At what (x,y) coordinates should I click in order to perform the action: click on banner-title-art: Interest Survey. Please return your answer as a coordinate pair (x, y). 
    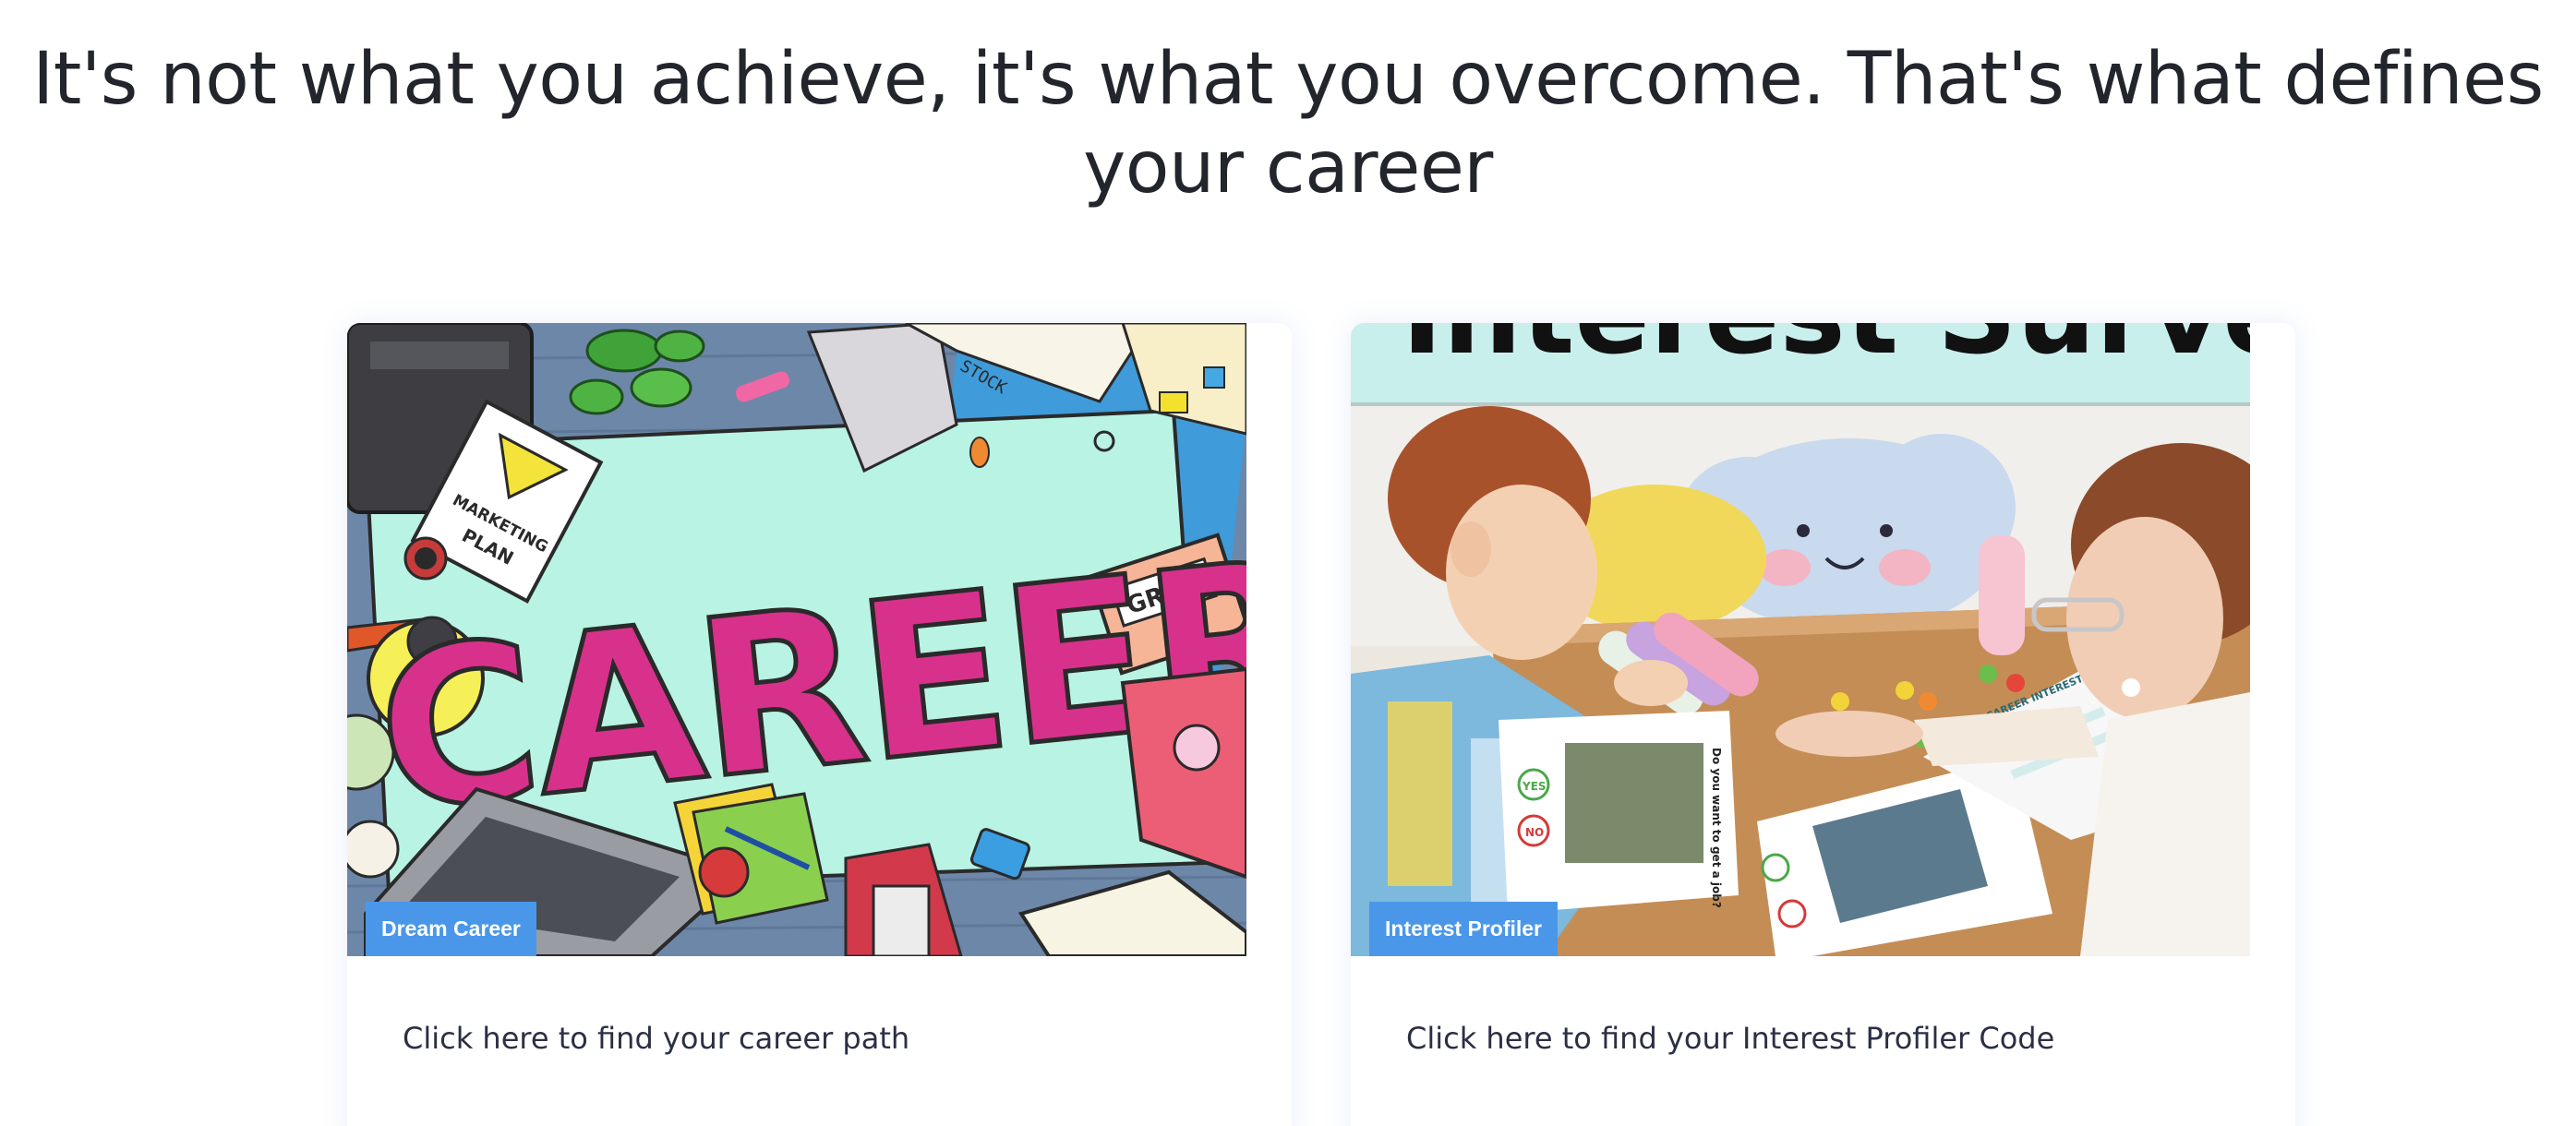
    Looking at the image, I should click on (1826, 351).